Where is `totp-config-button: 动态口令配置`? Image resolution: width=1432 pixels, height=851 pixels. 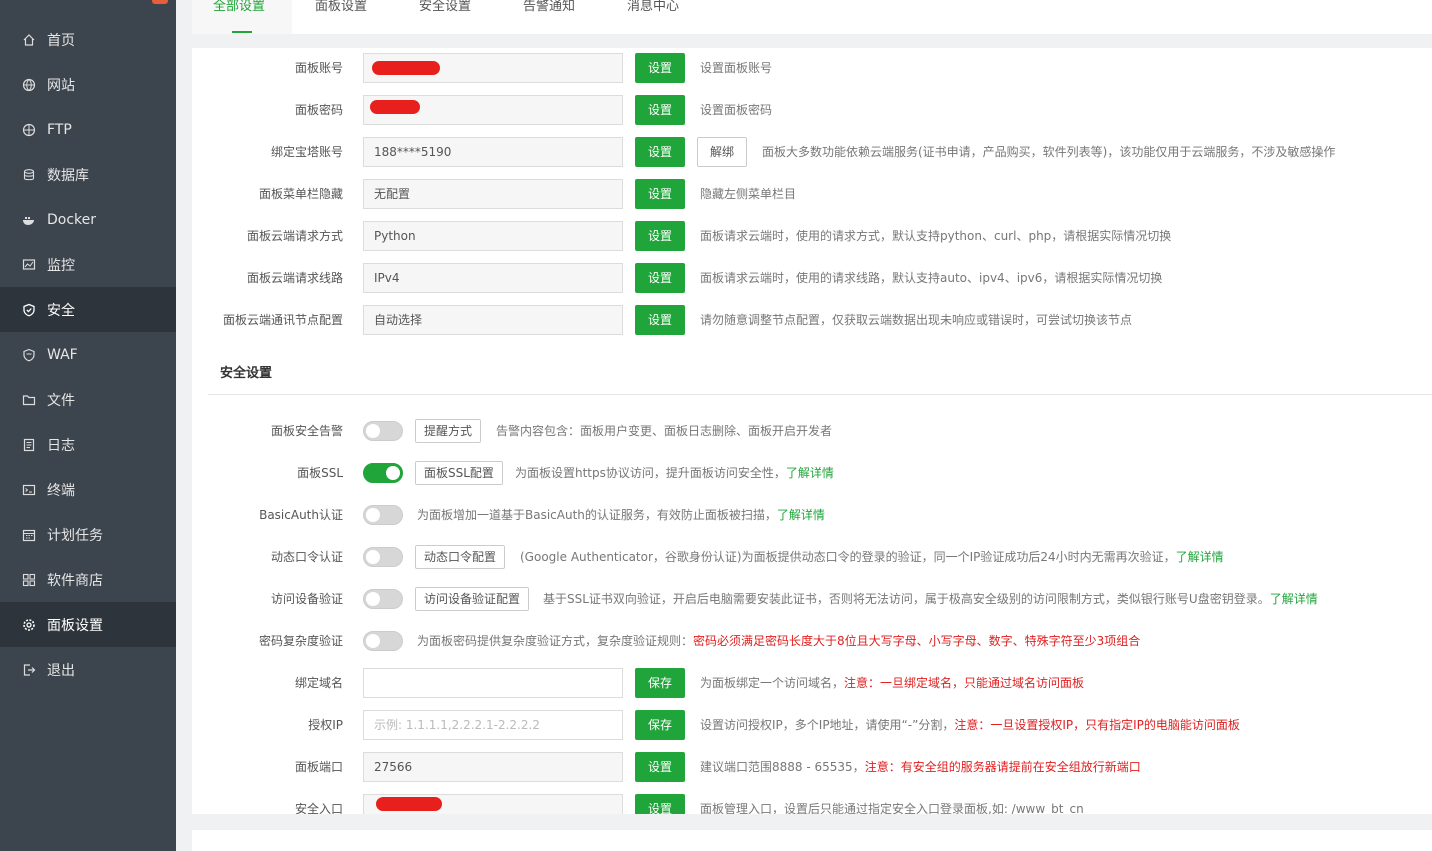 totp-config-button: 动态口令配置 is located at coordinates (460, 557).